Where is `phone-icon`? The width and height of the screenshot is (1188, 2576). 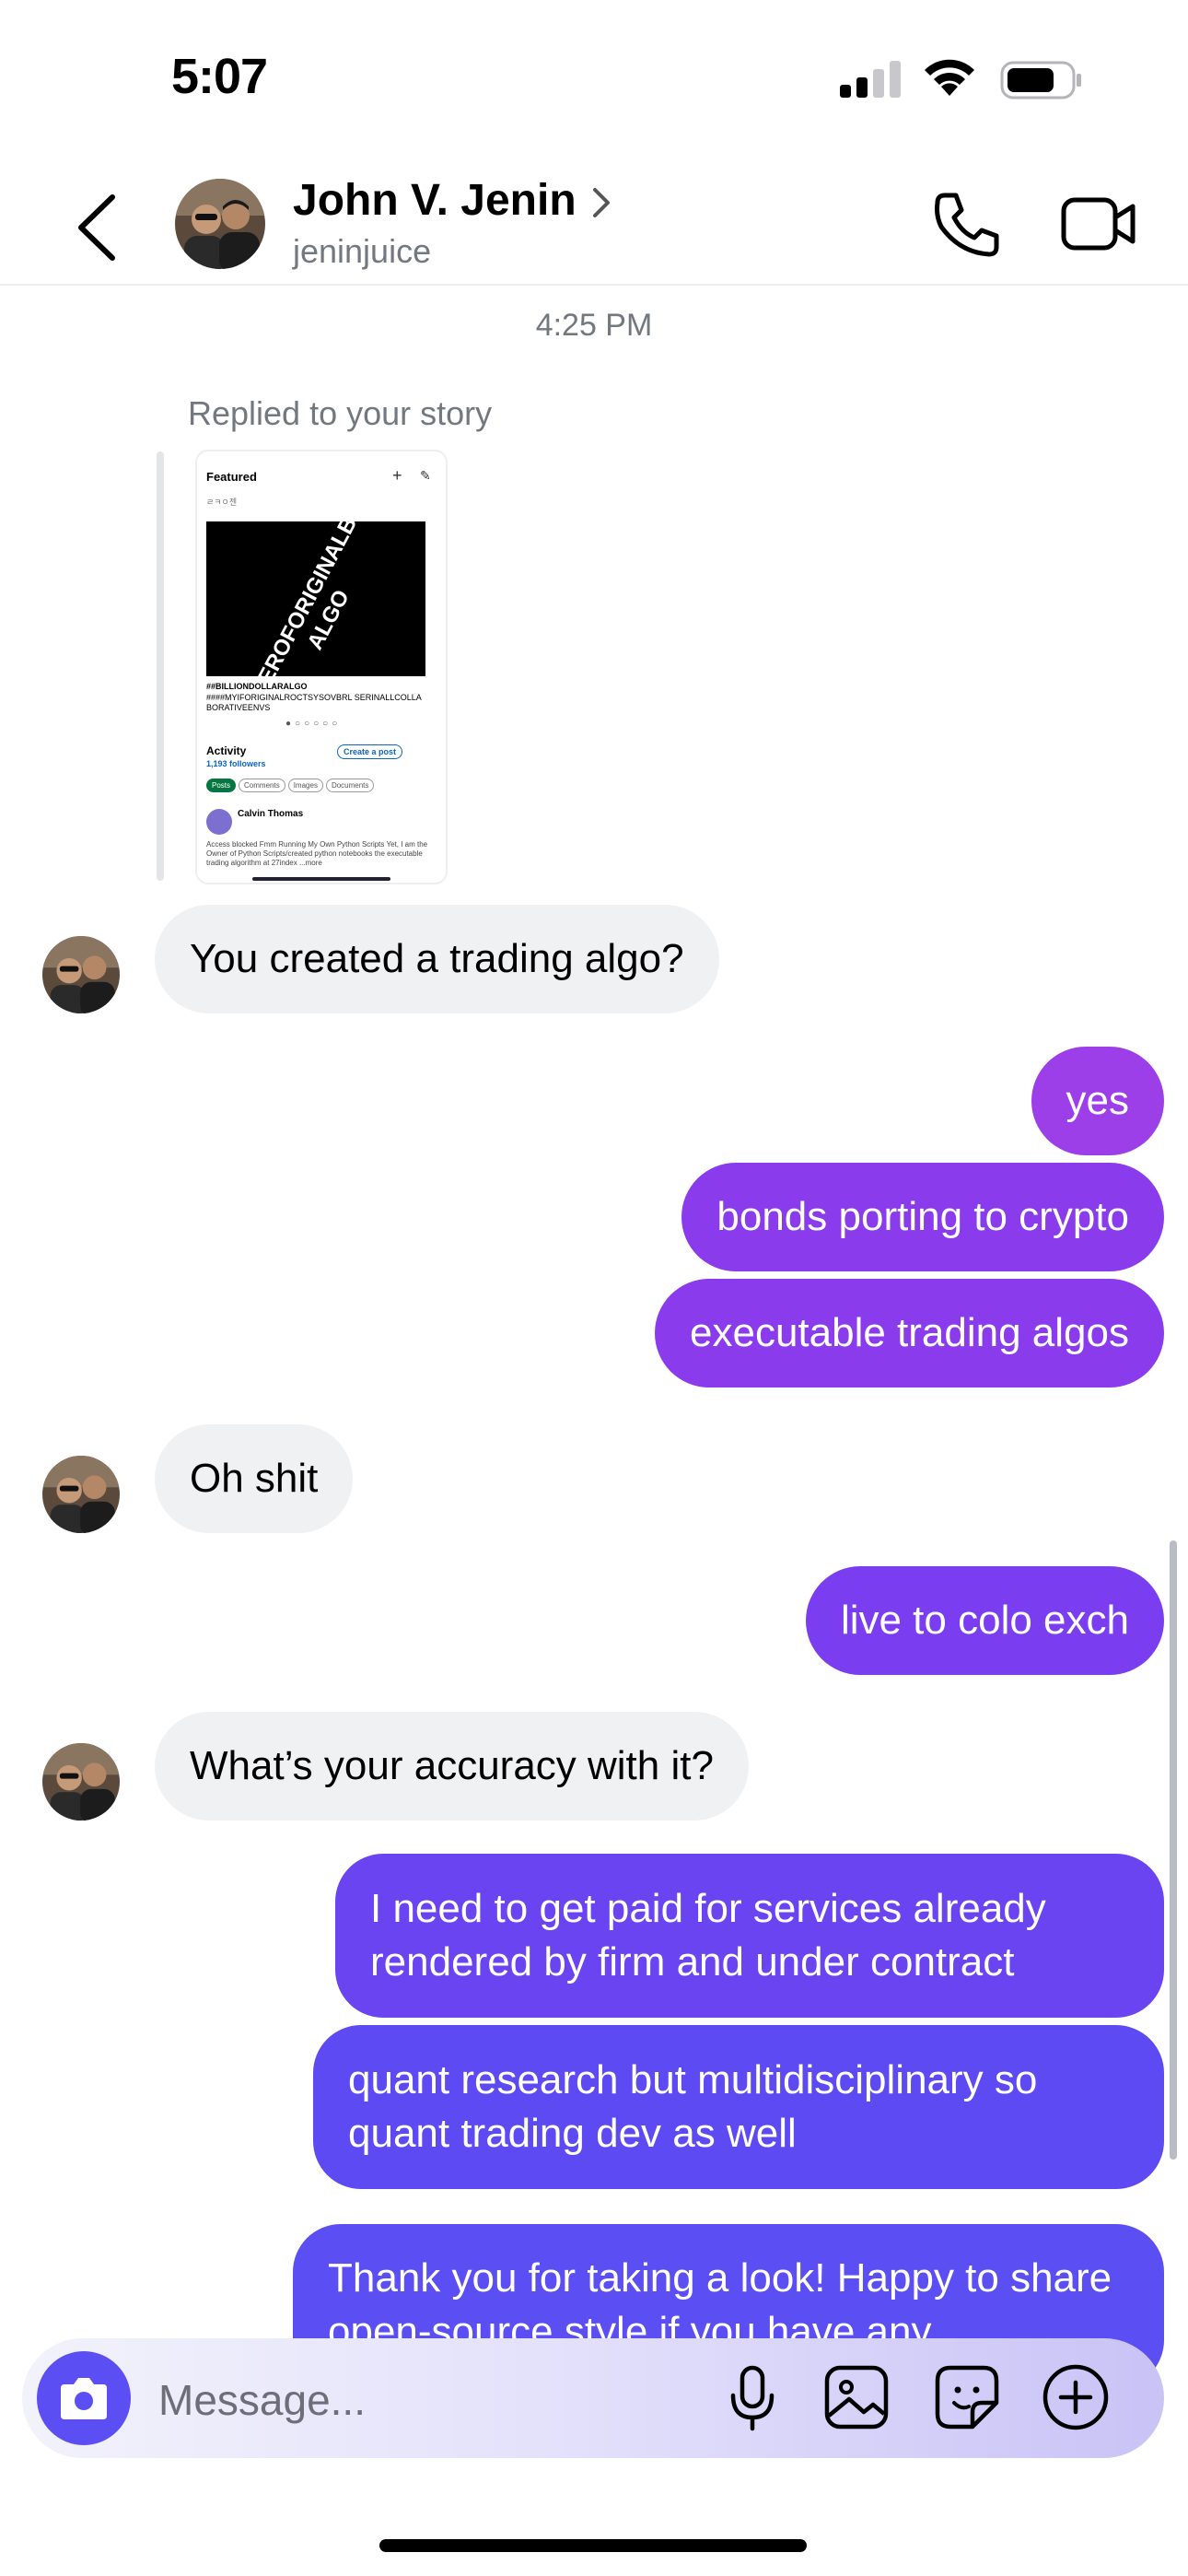 phone-icon is located at coordinates (967, 225).